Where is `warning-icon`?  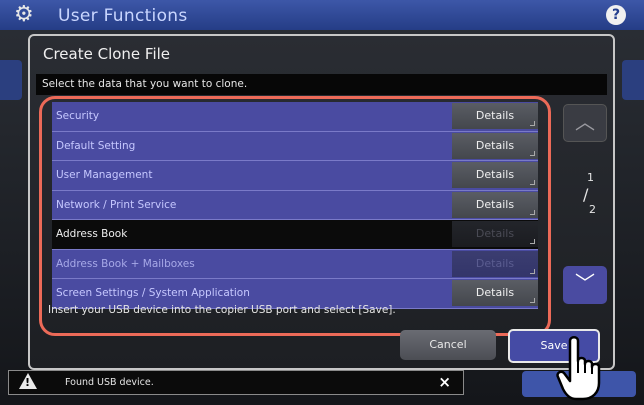 warning-icon is located at coordinates (28, 381).